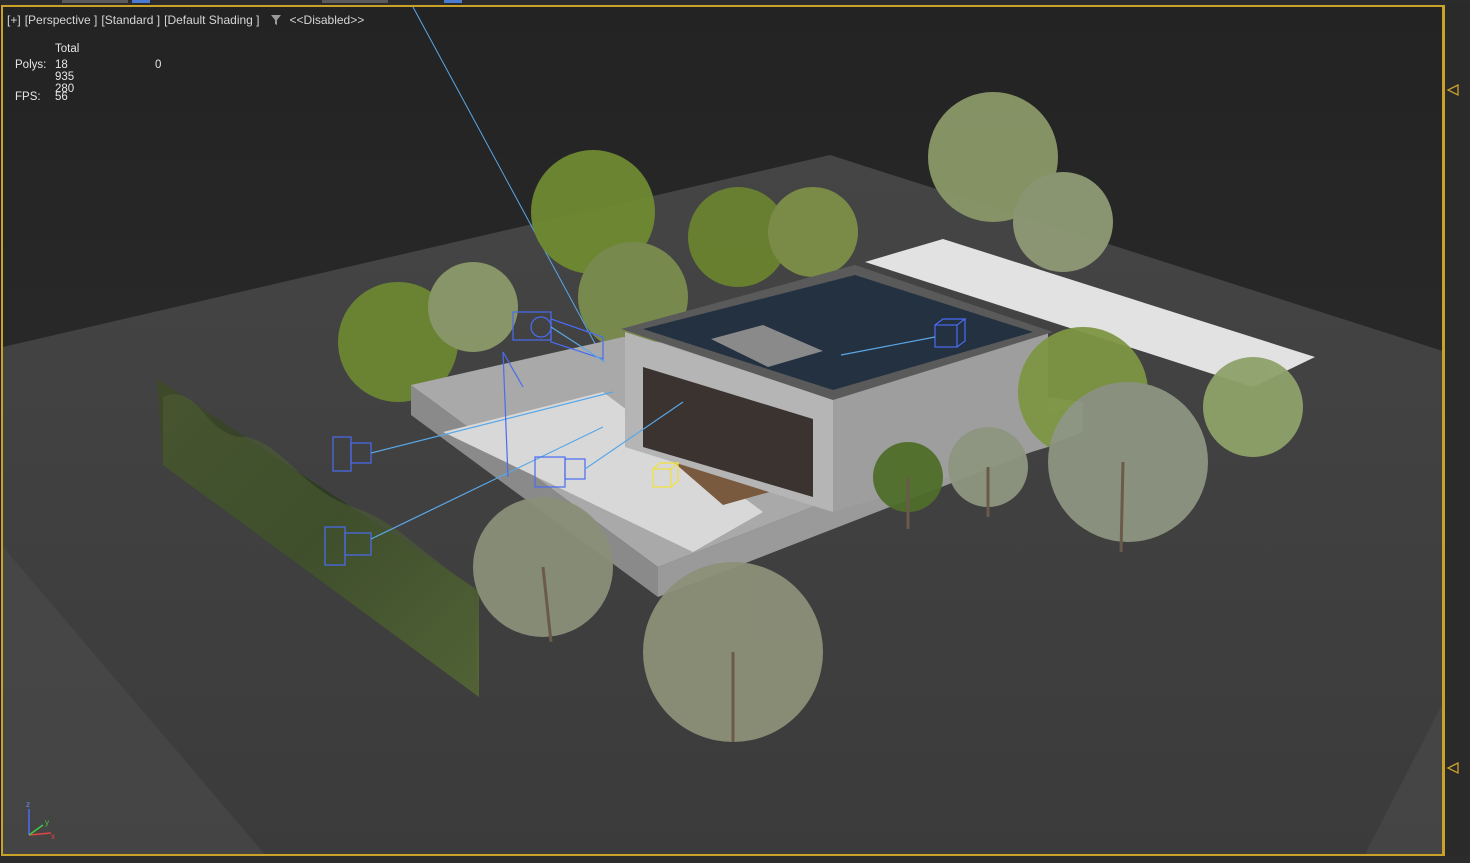  I want to click on viewport-view-menu: [Perspective ], so click(61, 20).